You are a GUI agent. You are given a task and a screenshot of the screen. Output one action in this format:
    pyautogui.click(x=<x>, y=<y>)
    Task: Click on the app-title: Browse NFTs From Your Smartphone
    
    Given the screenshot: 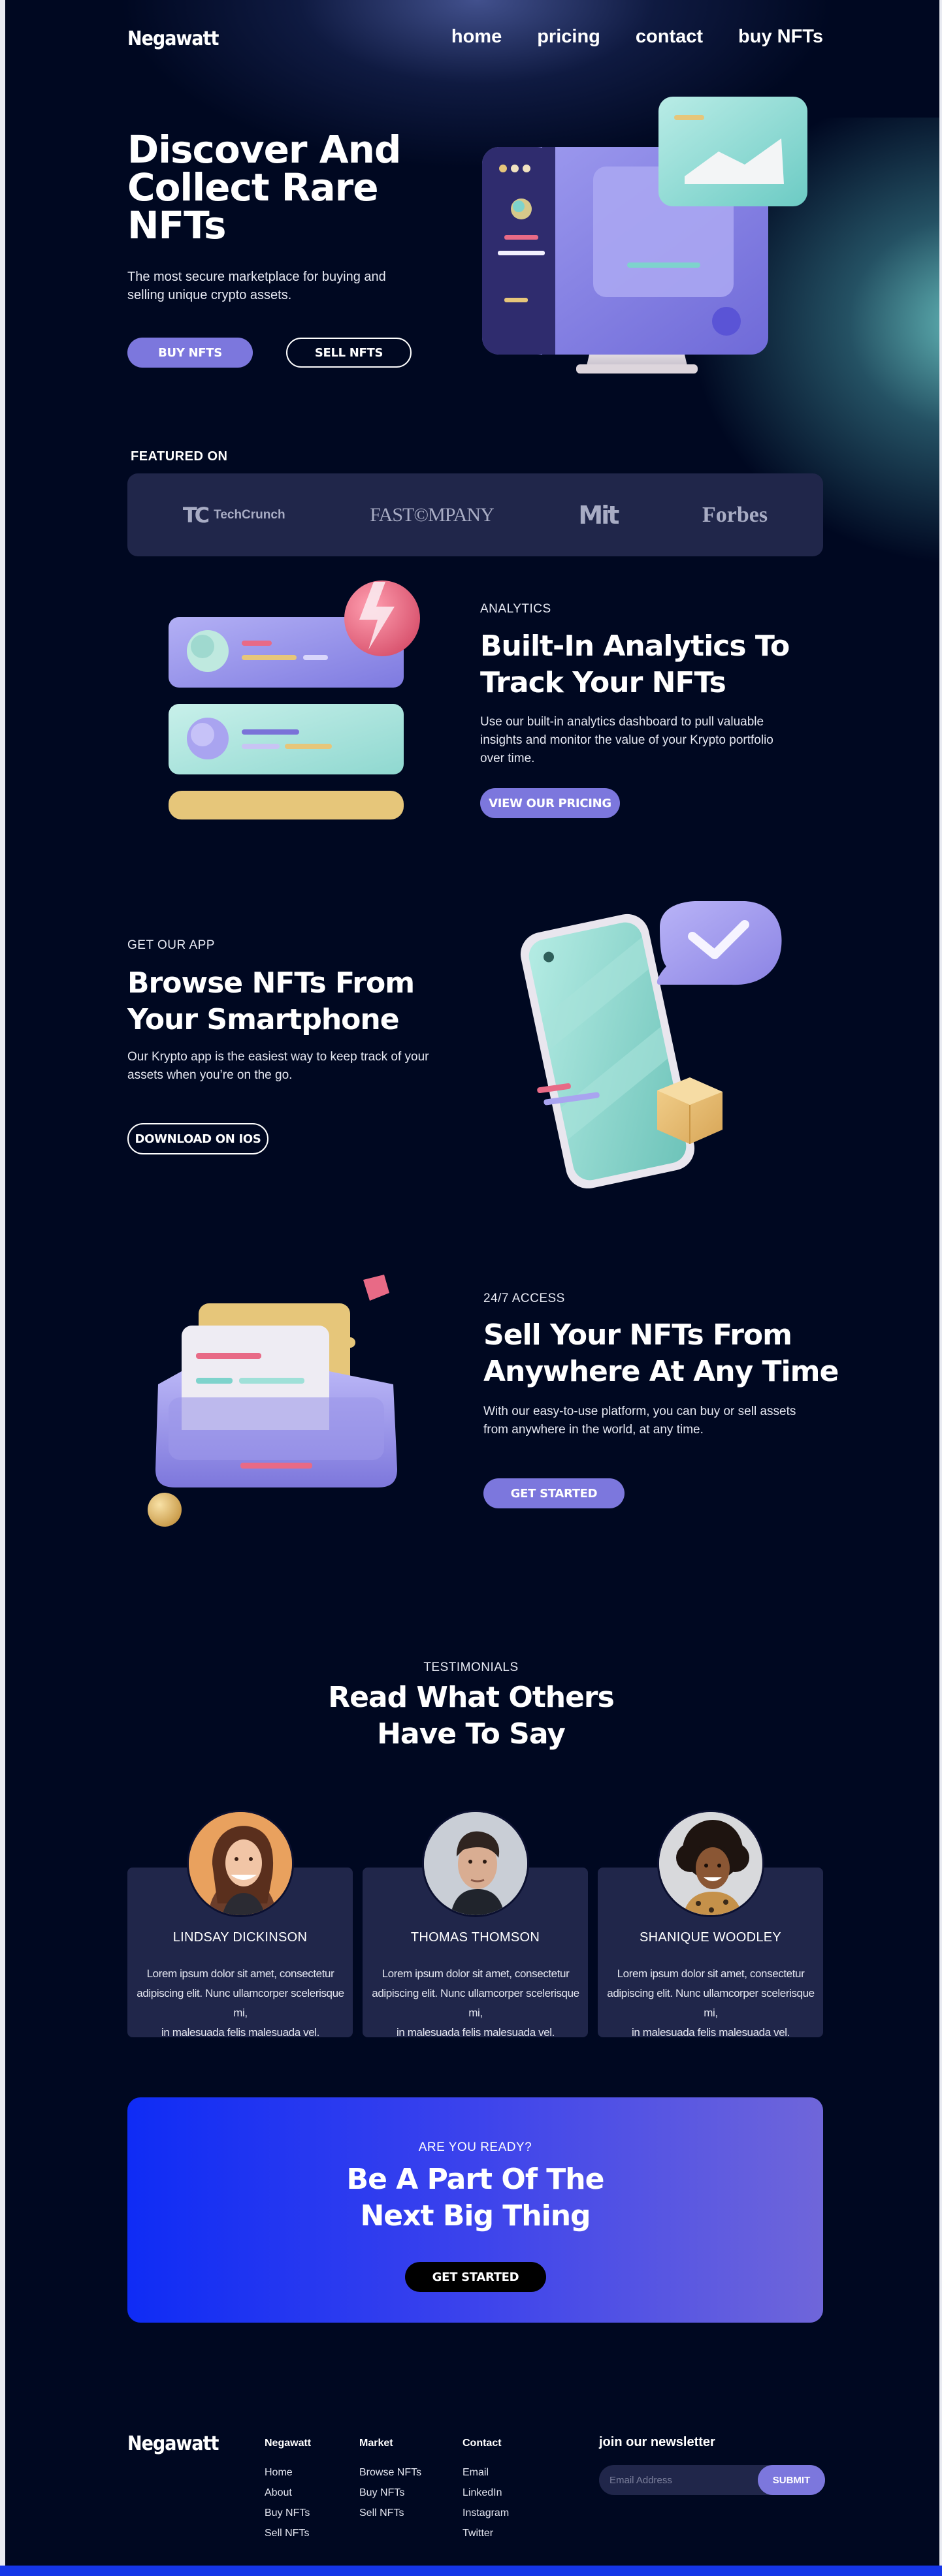 What is the action you would take?
    pyautogui.click(x=297, y=1002)
    